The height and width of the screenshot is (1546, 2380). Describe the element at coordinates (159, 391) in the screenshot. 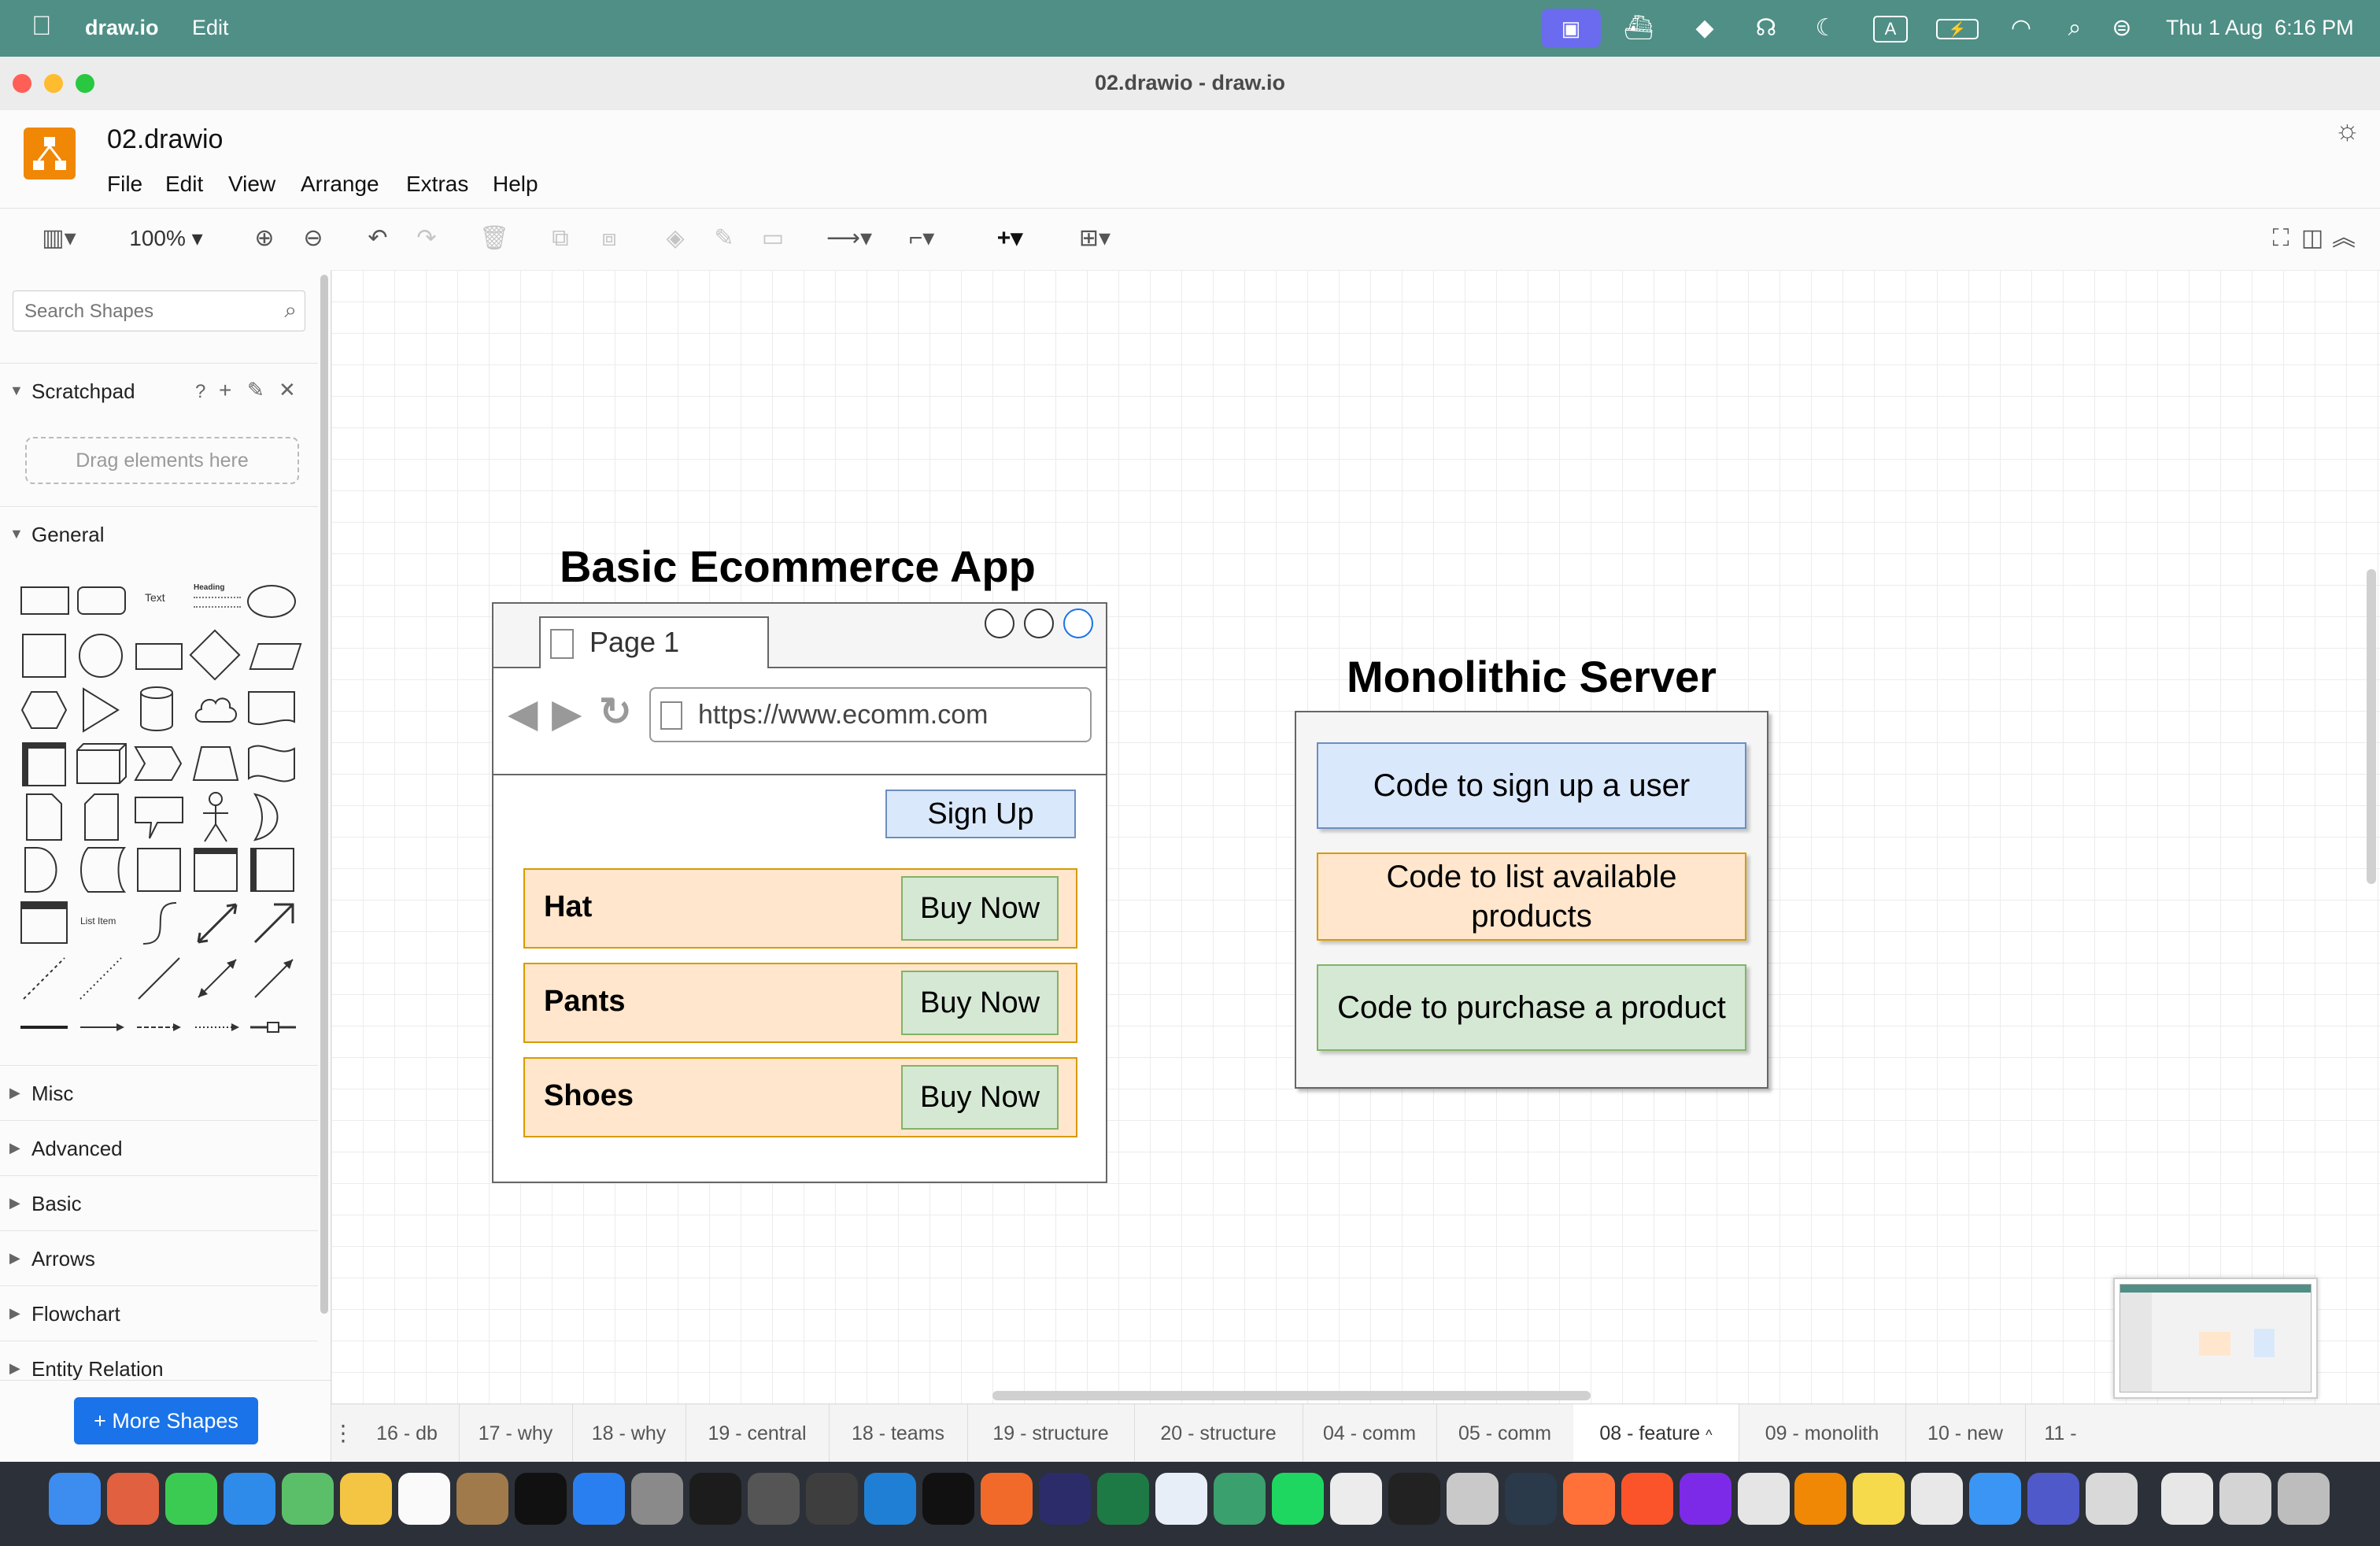

I see `scratchpad-header: ▼ Scratchpad ? + ✎ ✕` at that location.